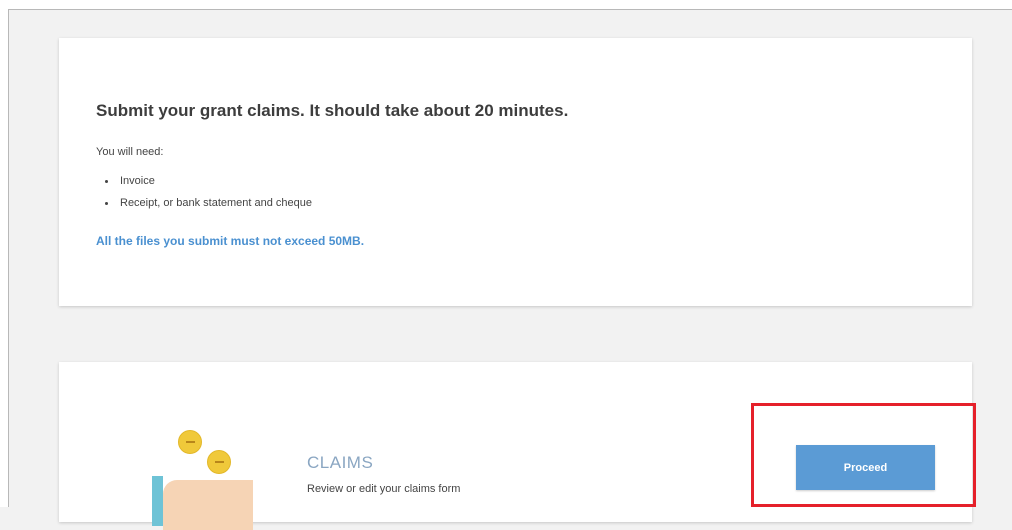 The image size is (1012, 530). Describe the element at coordinates (865, 467) in the screenshot. I see `proceed-button: Proceed` at that location.